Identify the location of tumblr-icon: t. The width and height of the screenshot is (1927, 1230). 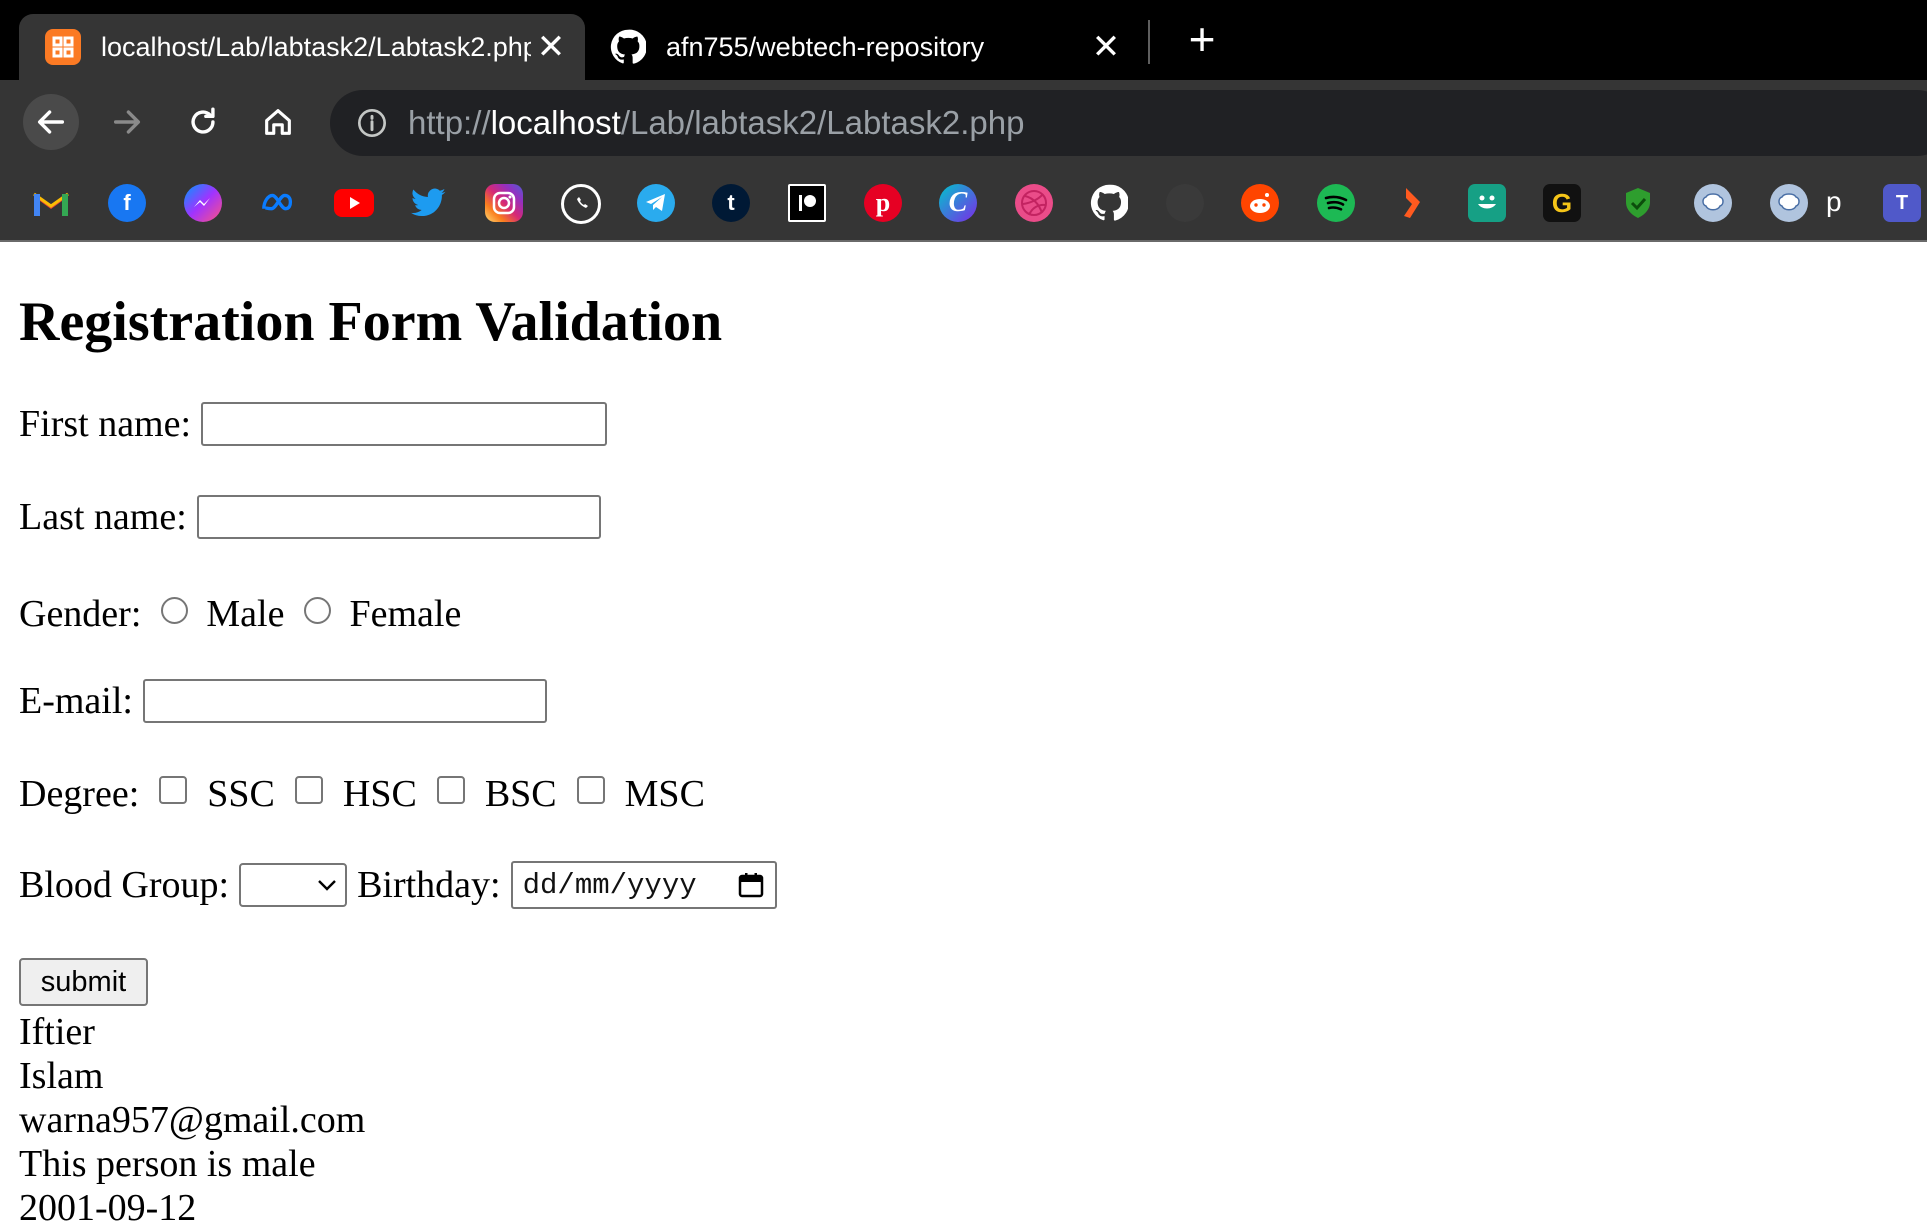
(731, 203).